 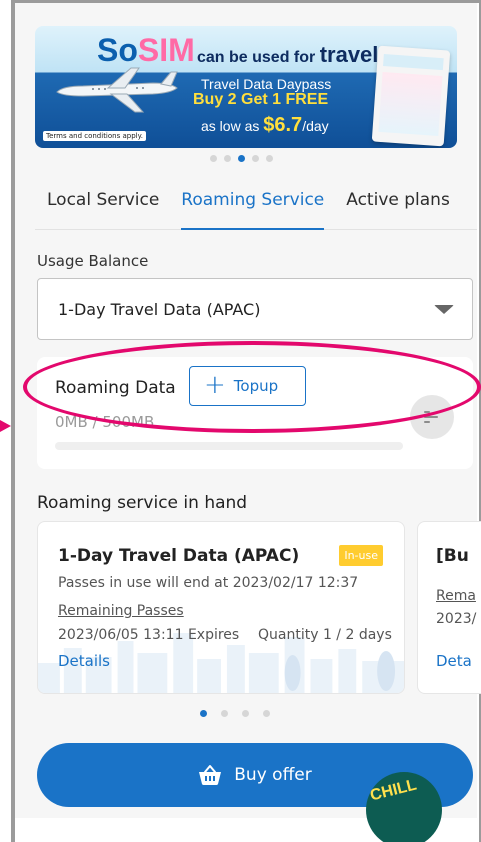 I want to click on airplane-illustration, so click(x=117, y=90).